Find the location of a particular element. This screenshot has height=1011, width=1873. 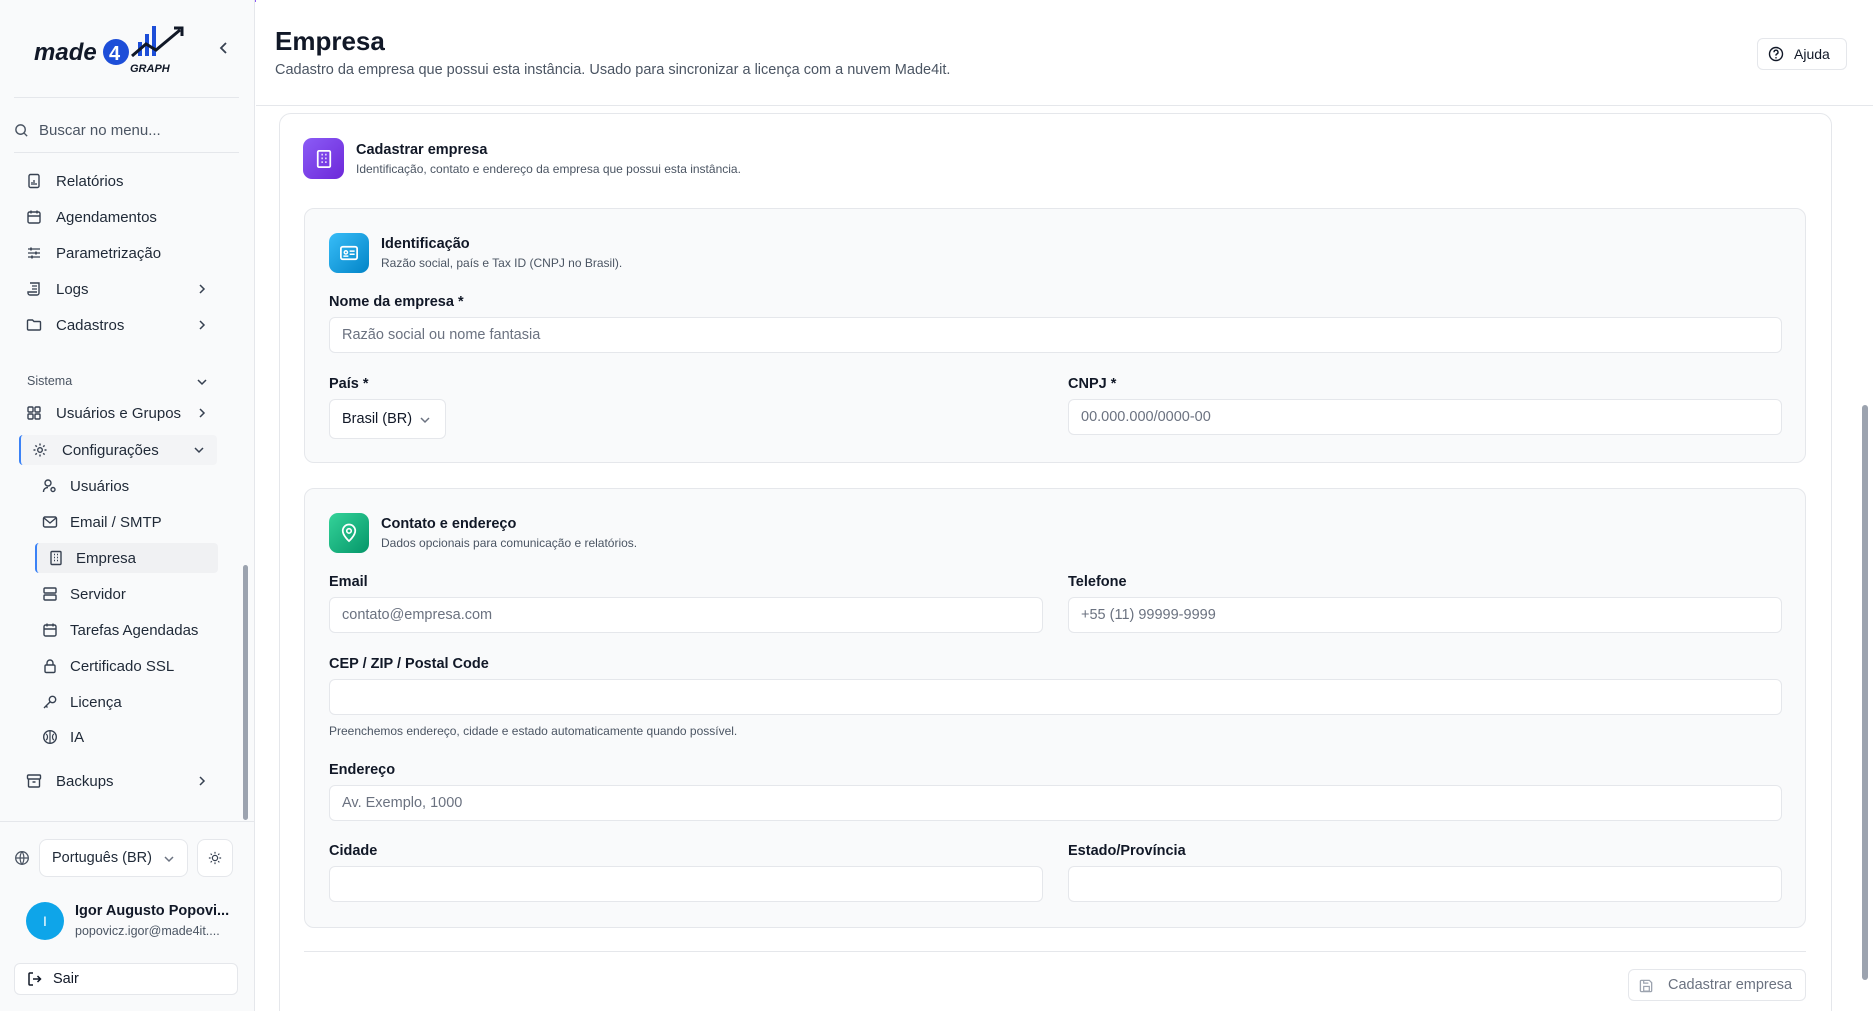

collapse-sidebar-icon is located at coordinates (224, 48).